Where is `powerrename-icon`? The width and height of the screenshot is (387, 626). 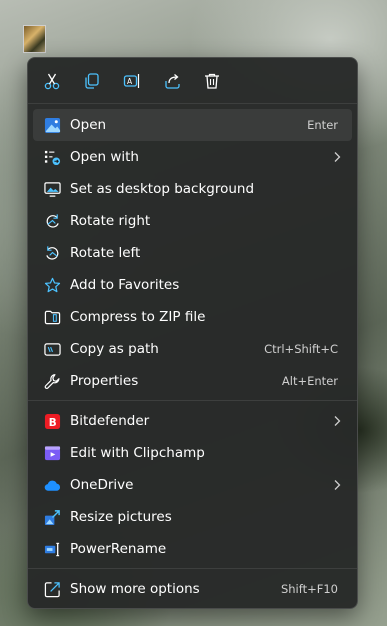 powerrename-icon is located at coordinates (52, 549).